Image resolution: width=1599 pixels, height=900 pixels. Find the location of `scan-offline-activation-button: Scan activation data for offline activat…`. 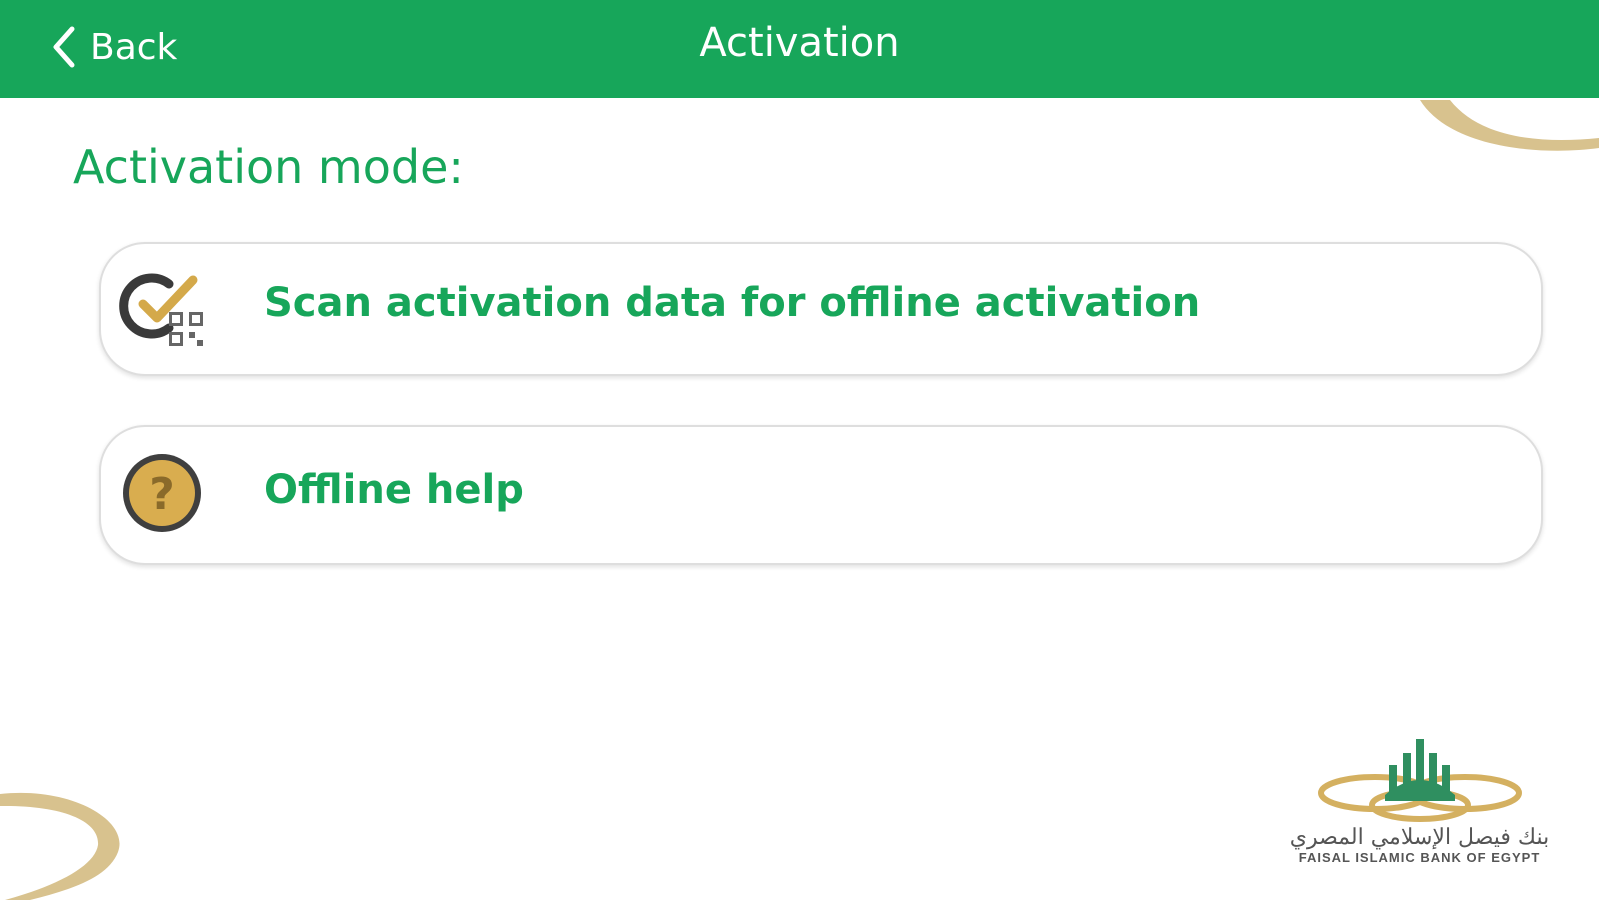

scan-offline-activation-button: Scan activation data for offline activat… is located at coordinates (821, 309).